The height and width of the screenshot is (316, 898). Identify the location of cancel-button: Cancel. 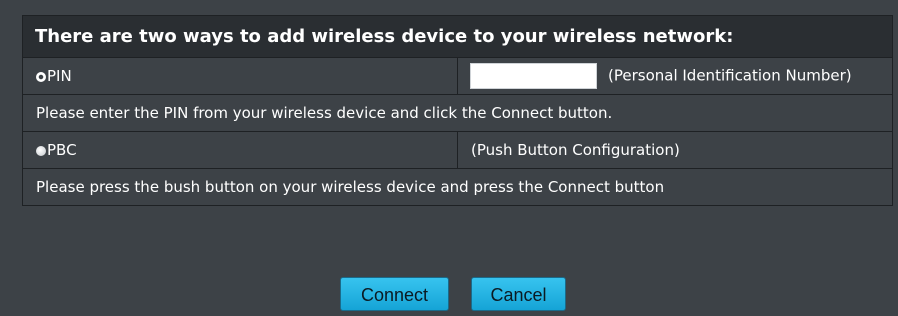
(518, 294).